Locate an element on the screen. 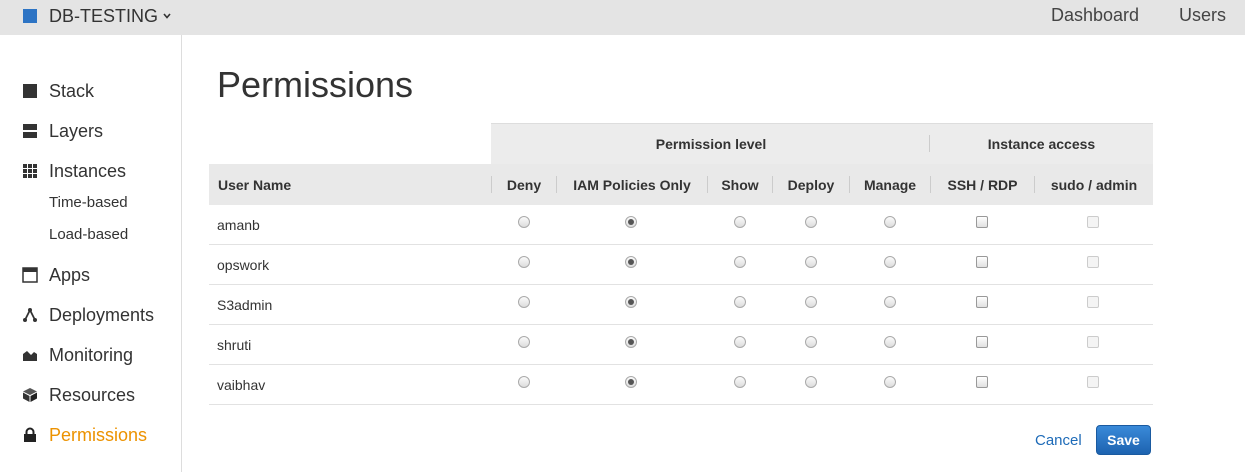  nav-dashboard: Dashboard is located at coordinates (1095, 15).